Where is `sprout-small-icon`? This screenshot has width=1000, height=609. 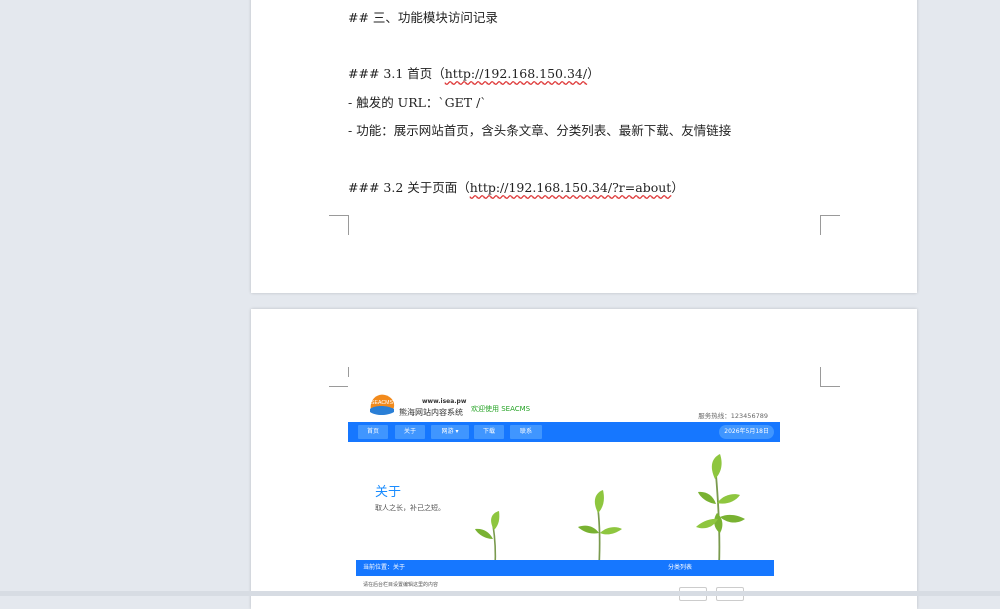
sprout-small-icon is located at coordinates (487, 539).